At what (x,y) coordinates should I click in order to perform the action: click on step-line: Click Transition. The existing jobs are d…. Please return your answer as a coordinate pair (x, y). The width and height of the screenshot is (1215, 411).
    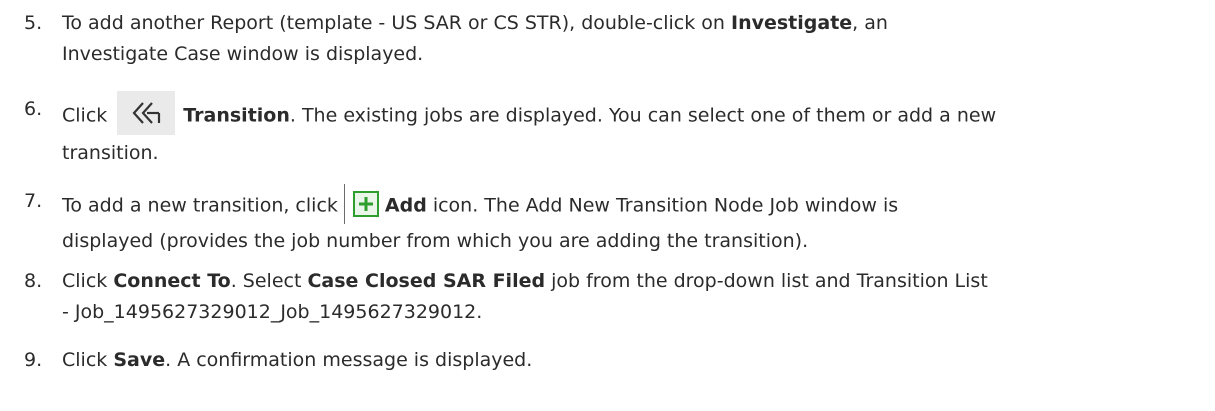
    Looking at the image, I should click on (633, 114).